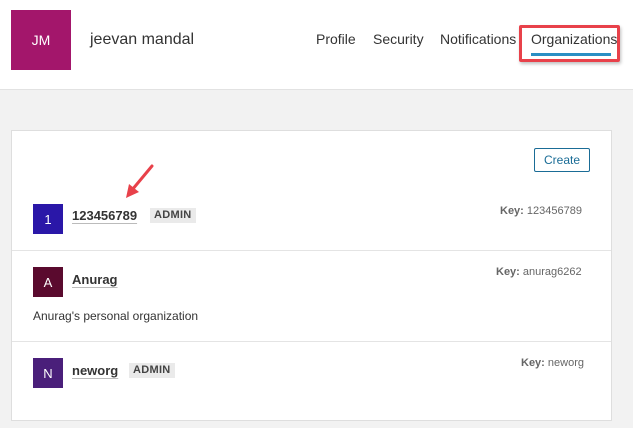 Image resolution: width=633 pixels, height=428 pixels. I want to click on tab-notifications: Notifications, so click(478, 39).